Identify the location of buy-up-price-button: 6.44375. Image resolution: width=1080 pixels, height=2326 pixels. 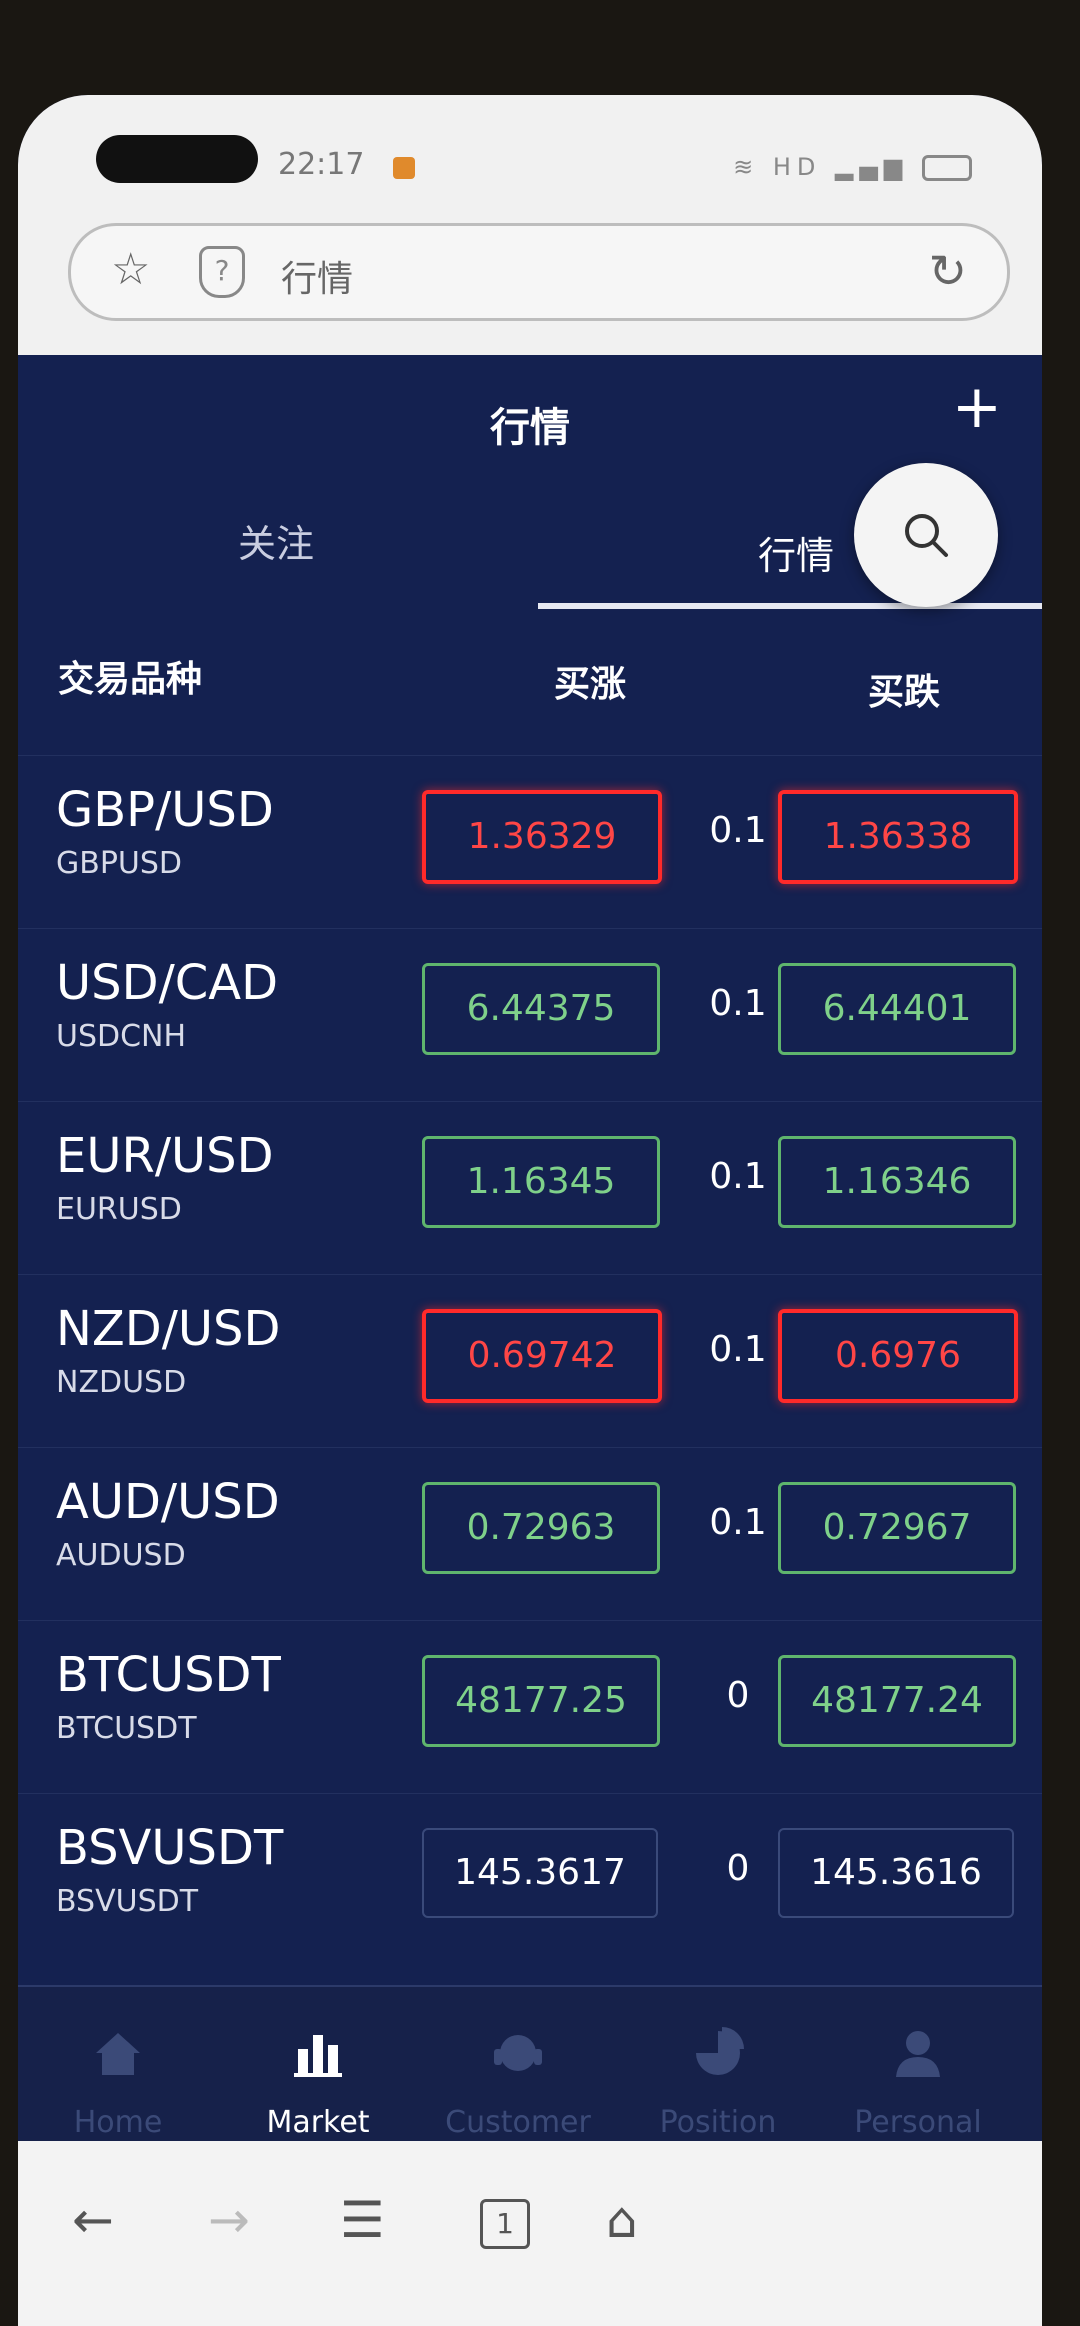
(541, 1009).